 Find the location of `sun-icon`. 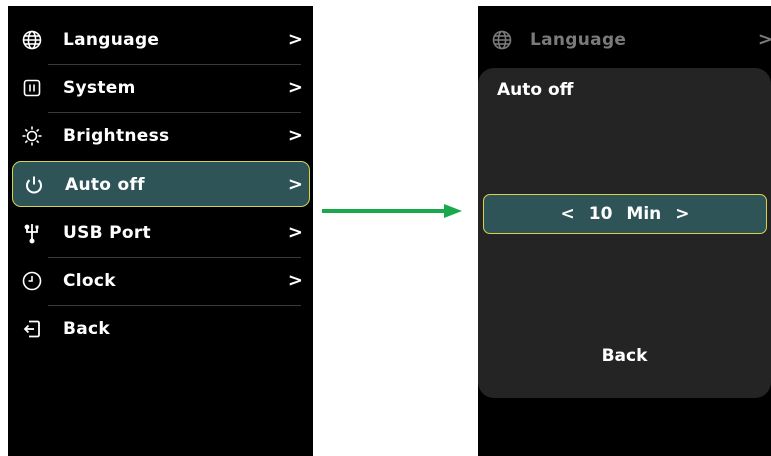

sun-icon is located at coordinates (32, 136).